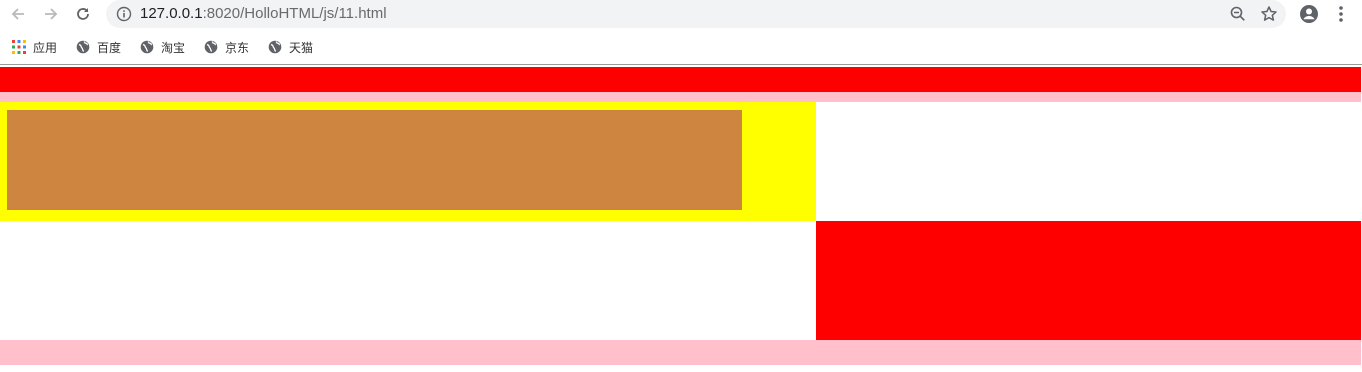 The image size is (1362, 372). What do you see at coordinates (1341, 14) in the screenshot?
I see `kebab-menu-icon` at bounding box center [1341, 14].